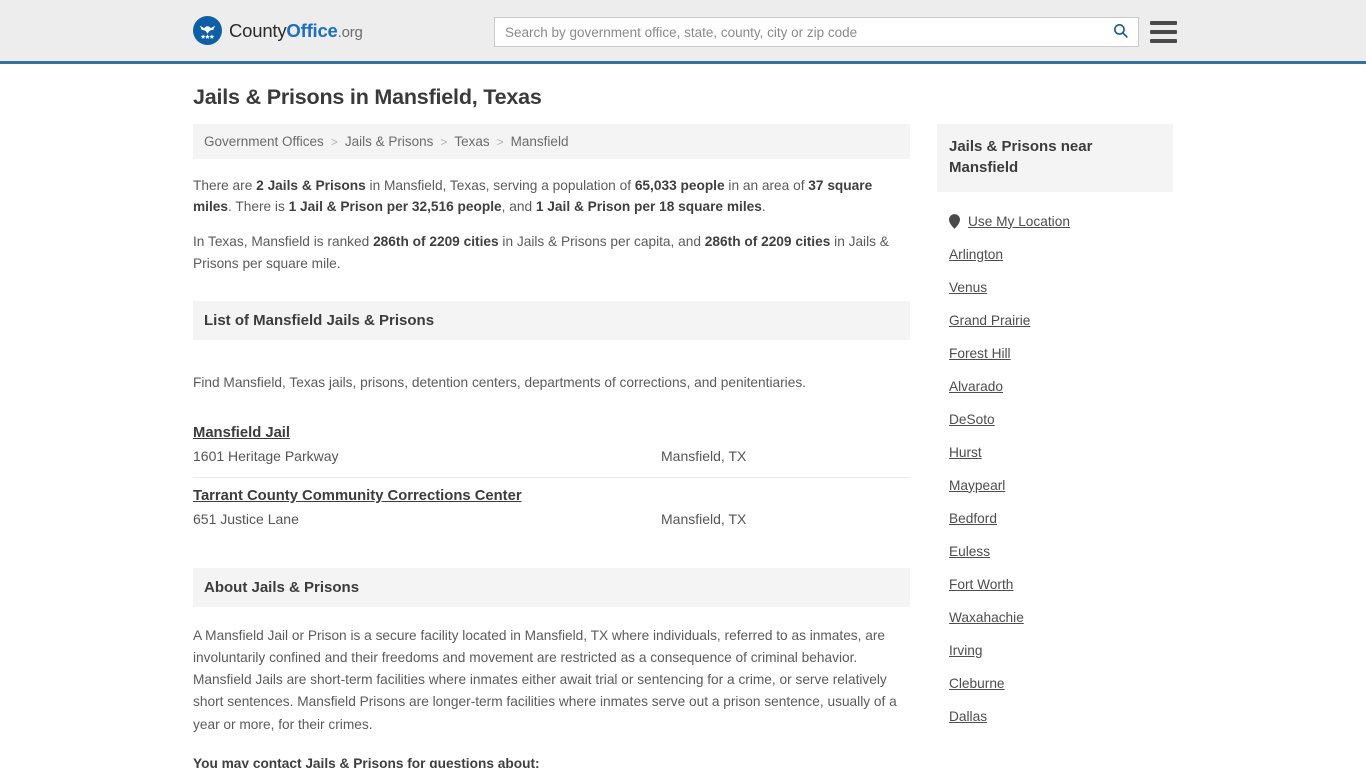  I want to click on breadcrumb-item-4: Mansfield, so click(540, 141).